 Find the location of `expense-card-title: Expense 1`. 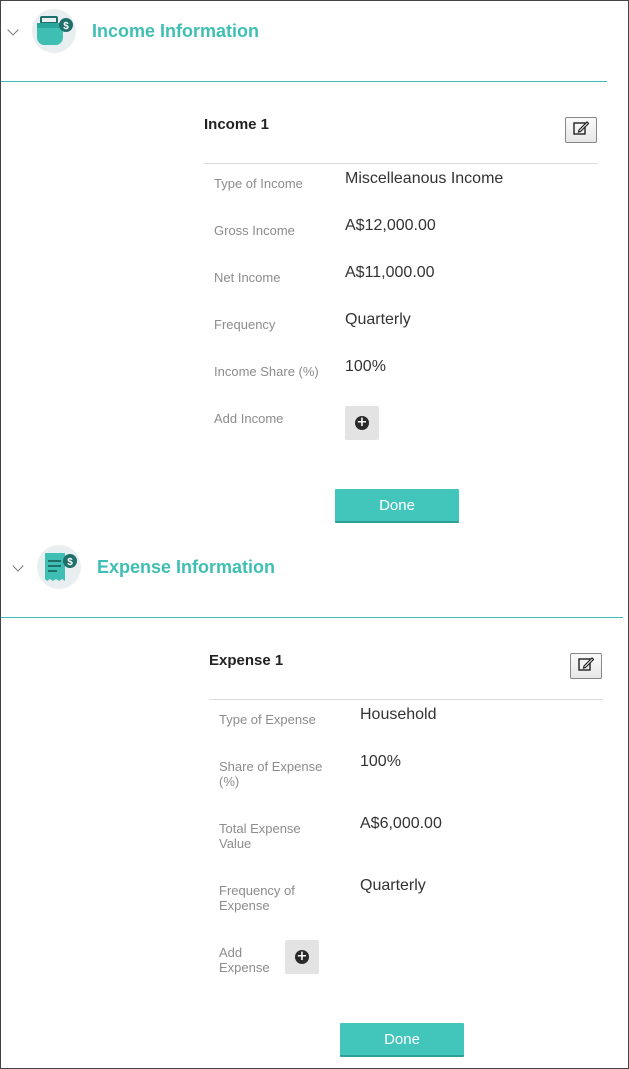

expense-card-title: Expense 1 is located at coordinates (246, 660).